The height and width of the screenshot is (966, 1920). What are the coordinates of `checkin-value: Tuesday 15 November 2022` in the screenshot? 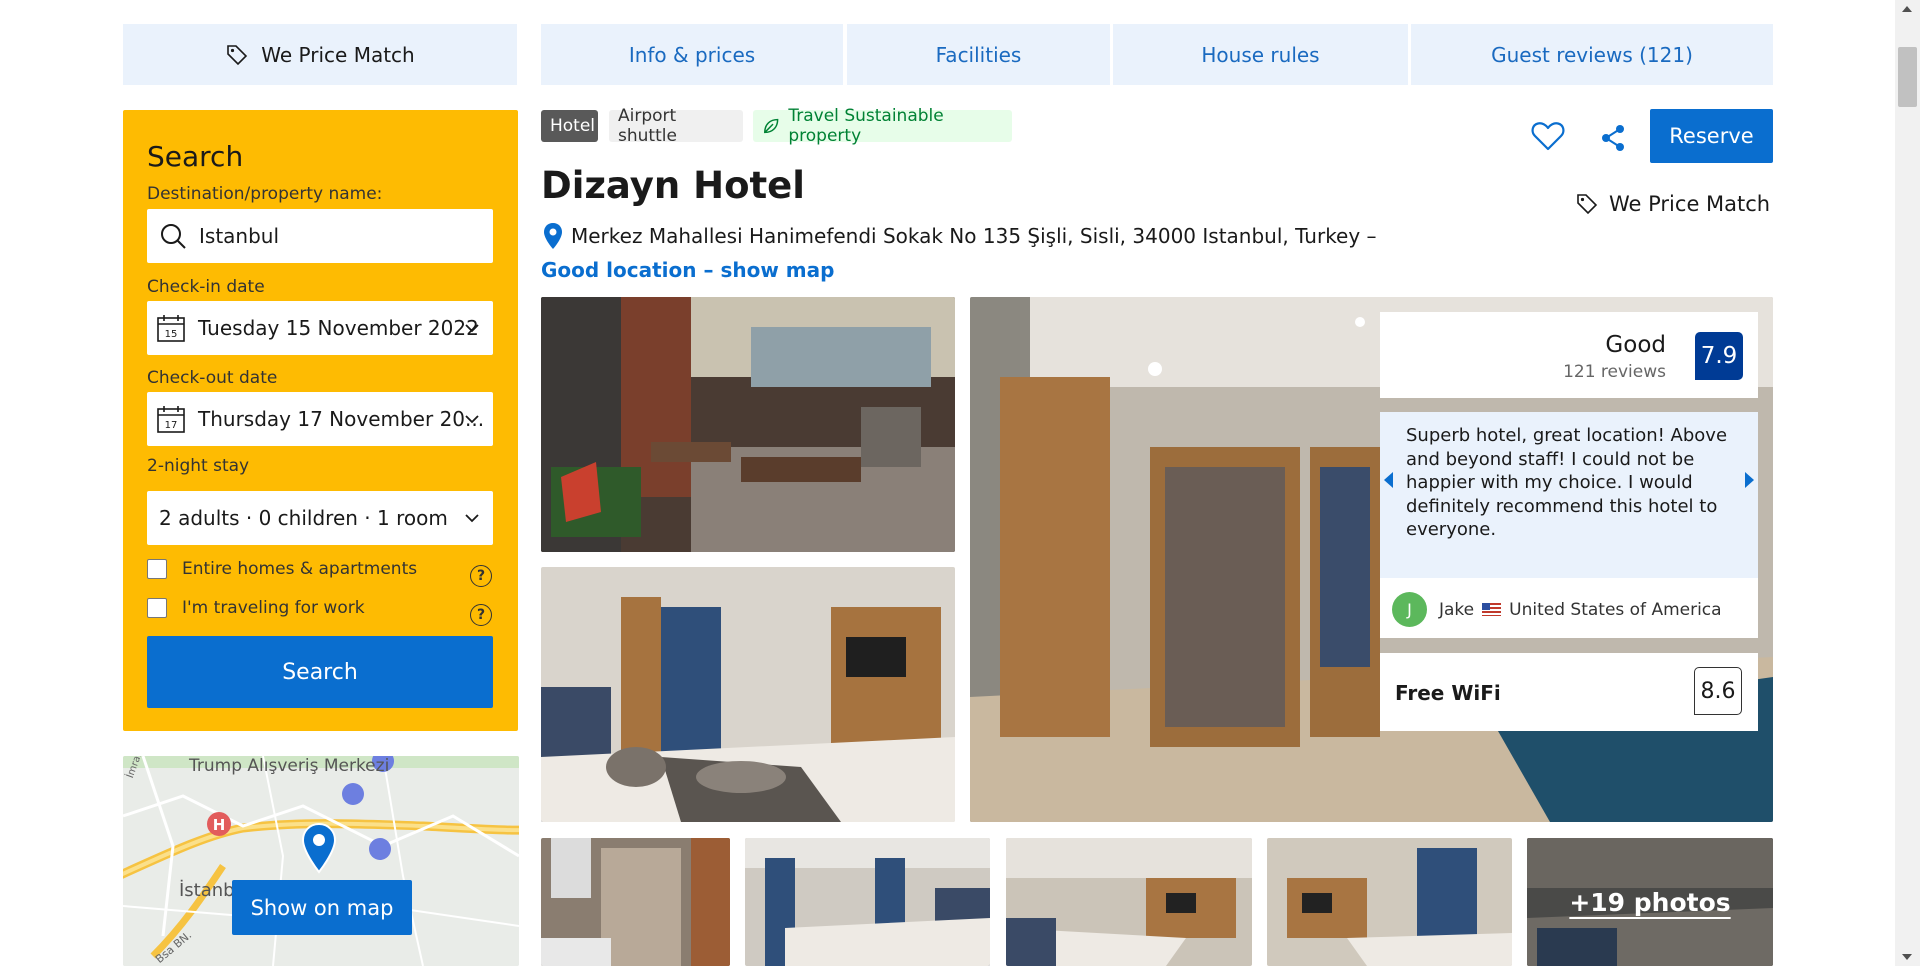 It's located at (338, 328).